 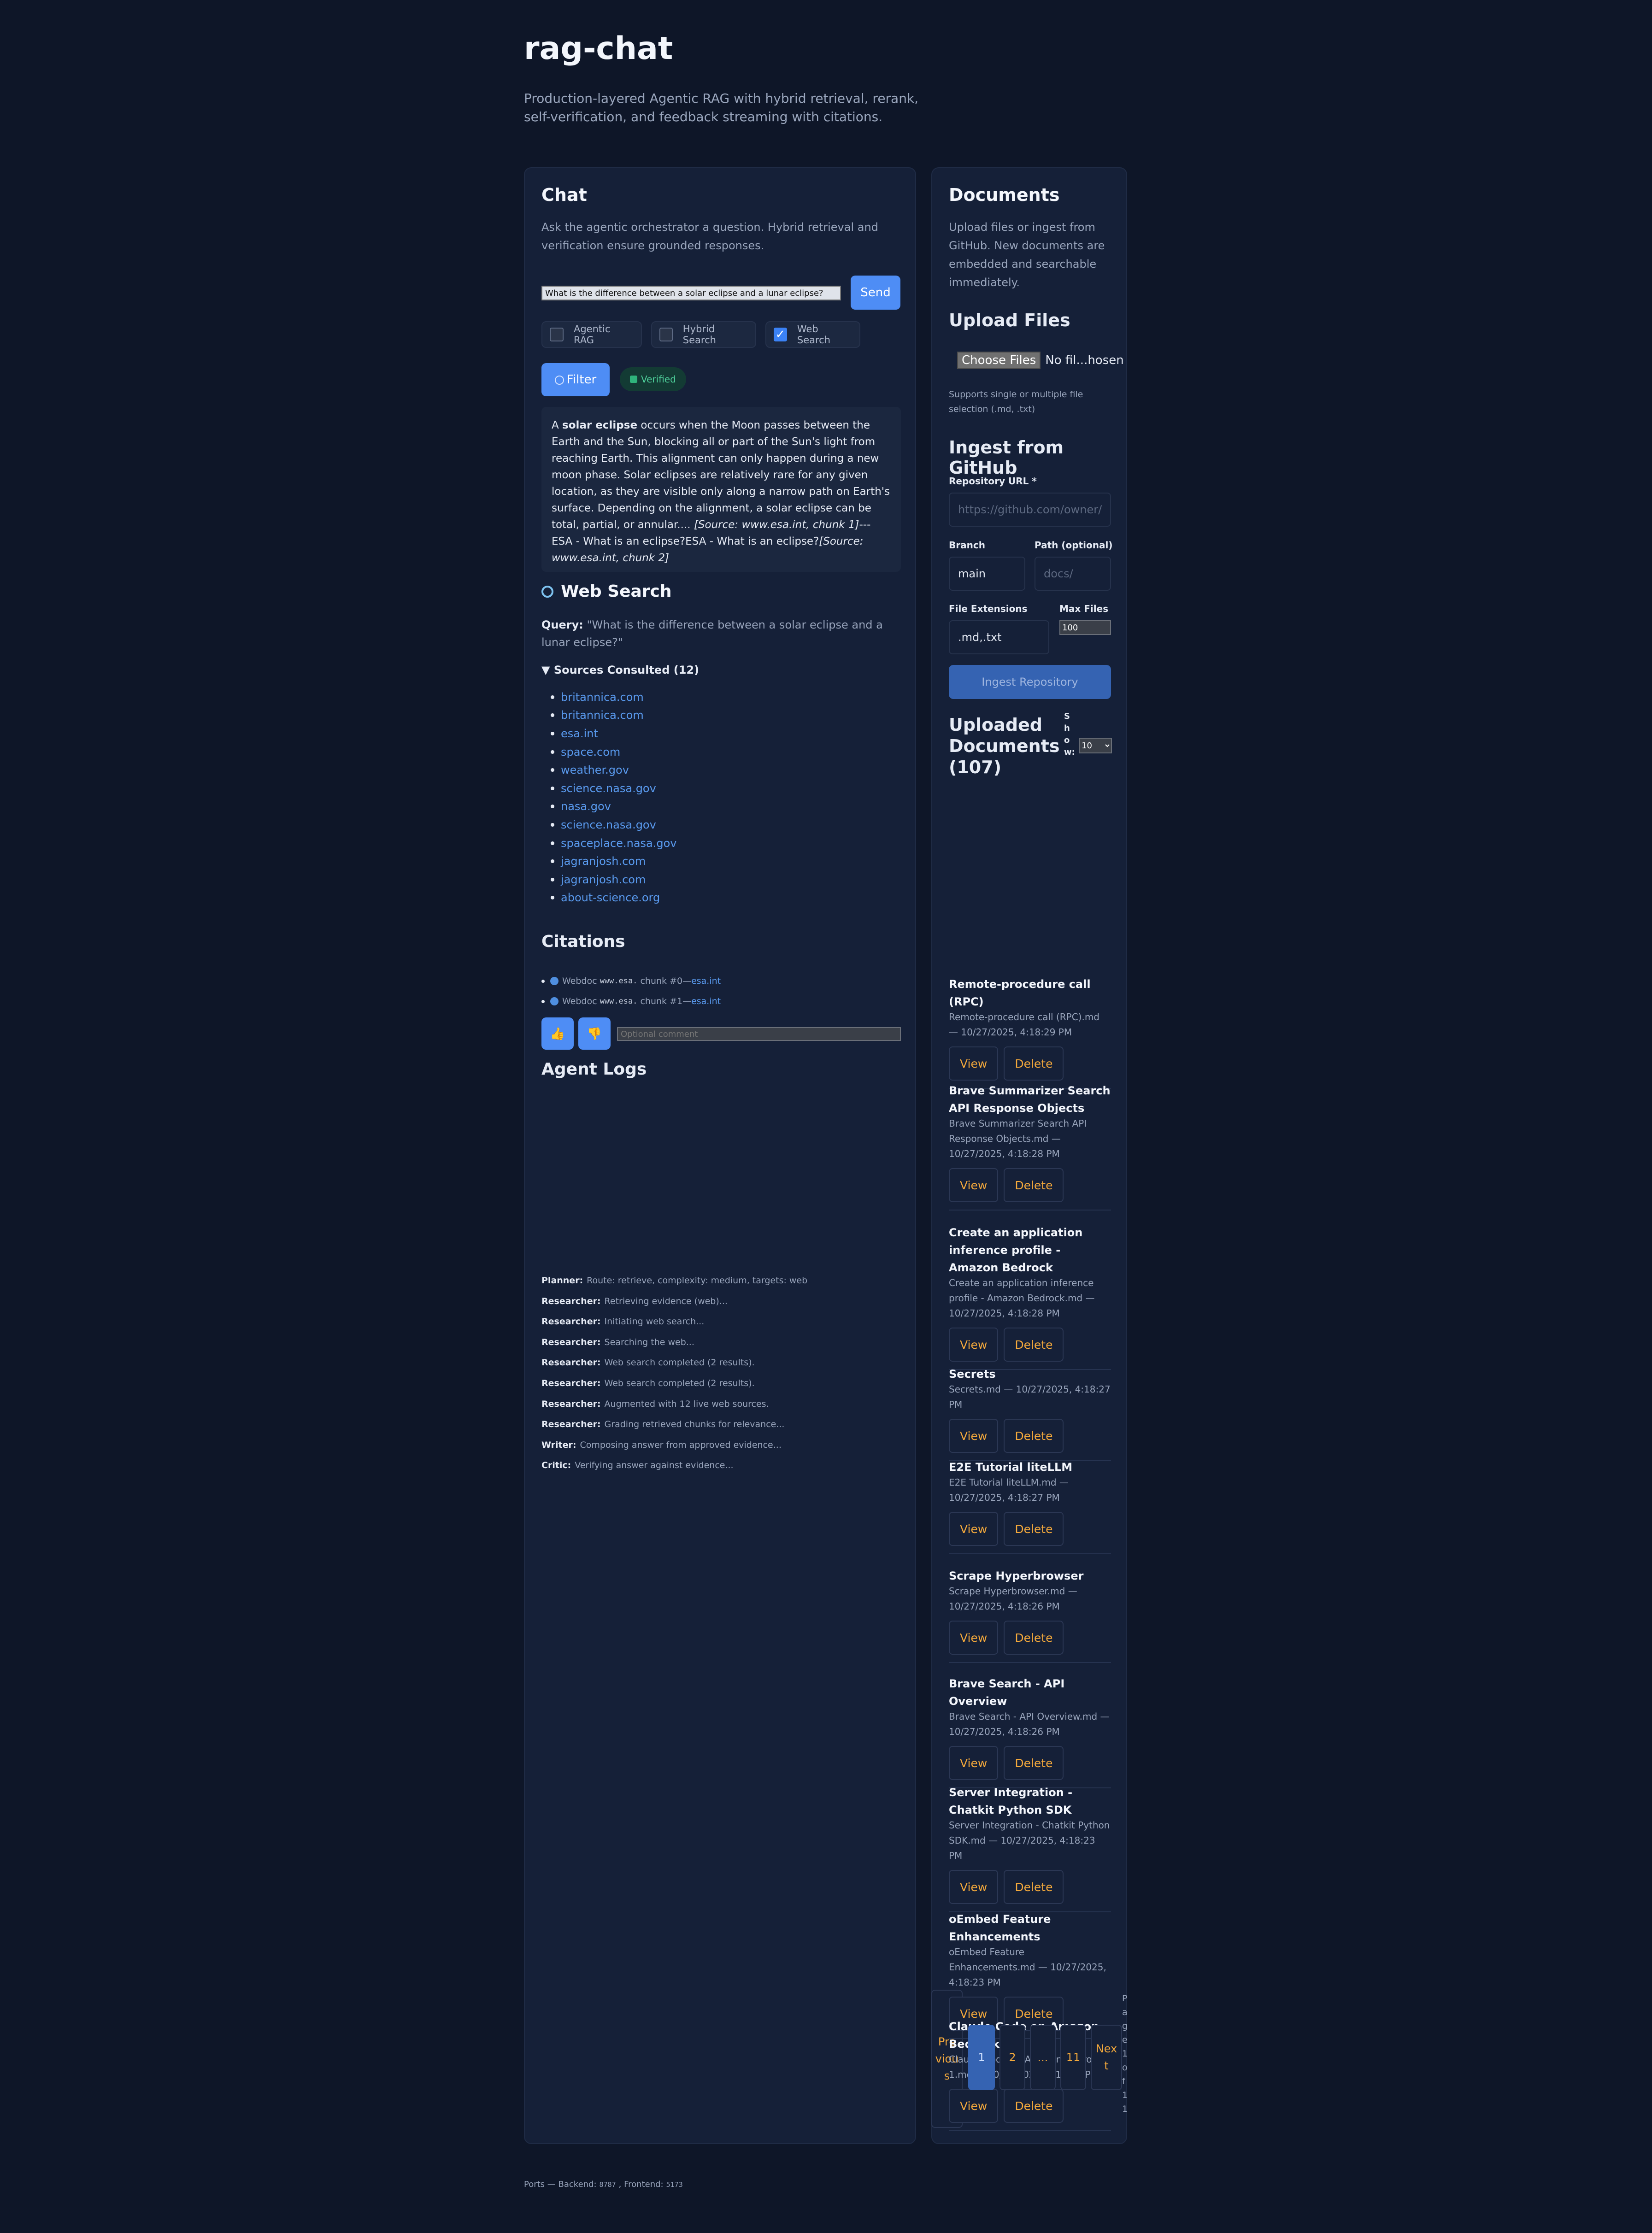 I want to click on path-input, so click(x=1073, y=574).